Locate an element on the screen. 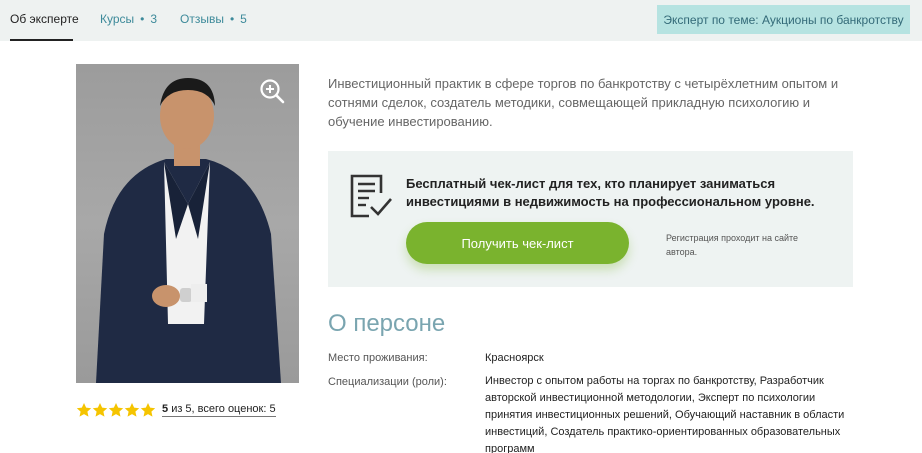 This screenshot has height=453, width=922. zoom-in-icon is located at coordinates (272, 91).